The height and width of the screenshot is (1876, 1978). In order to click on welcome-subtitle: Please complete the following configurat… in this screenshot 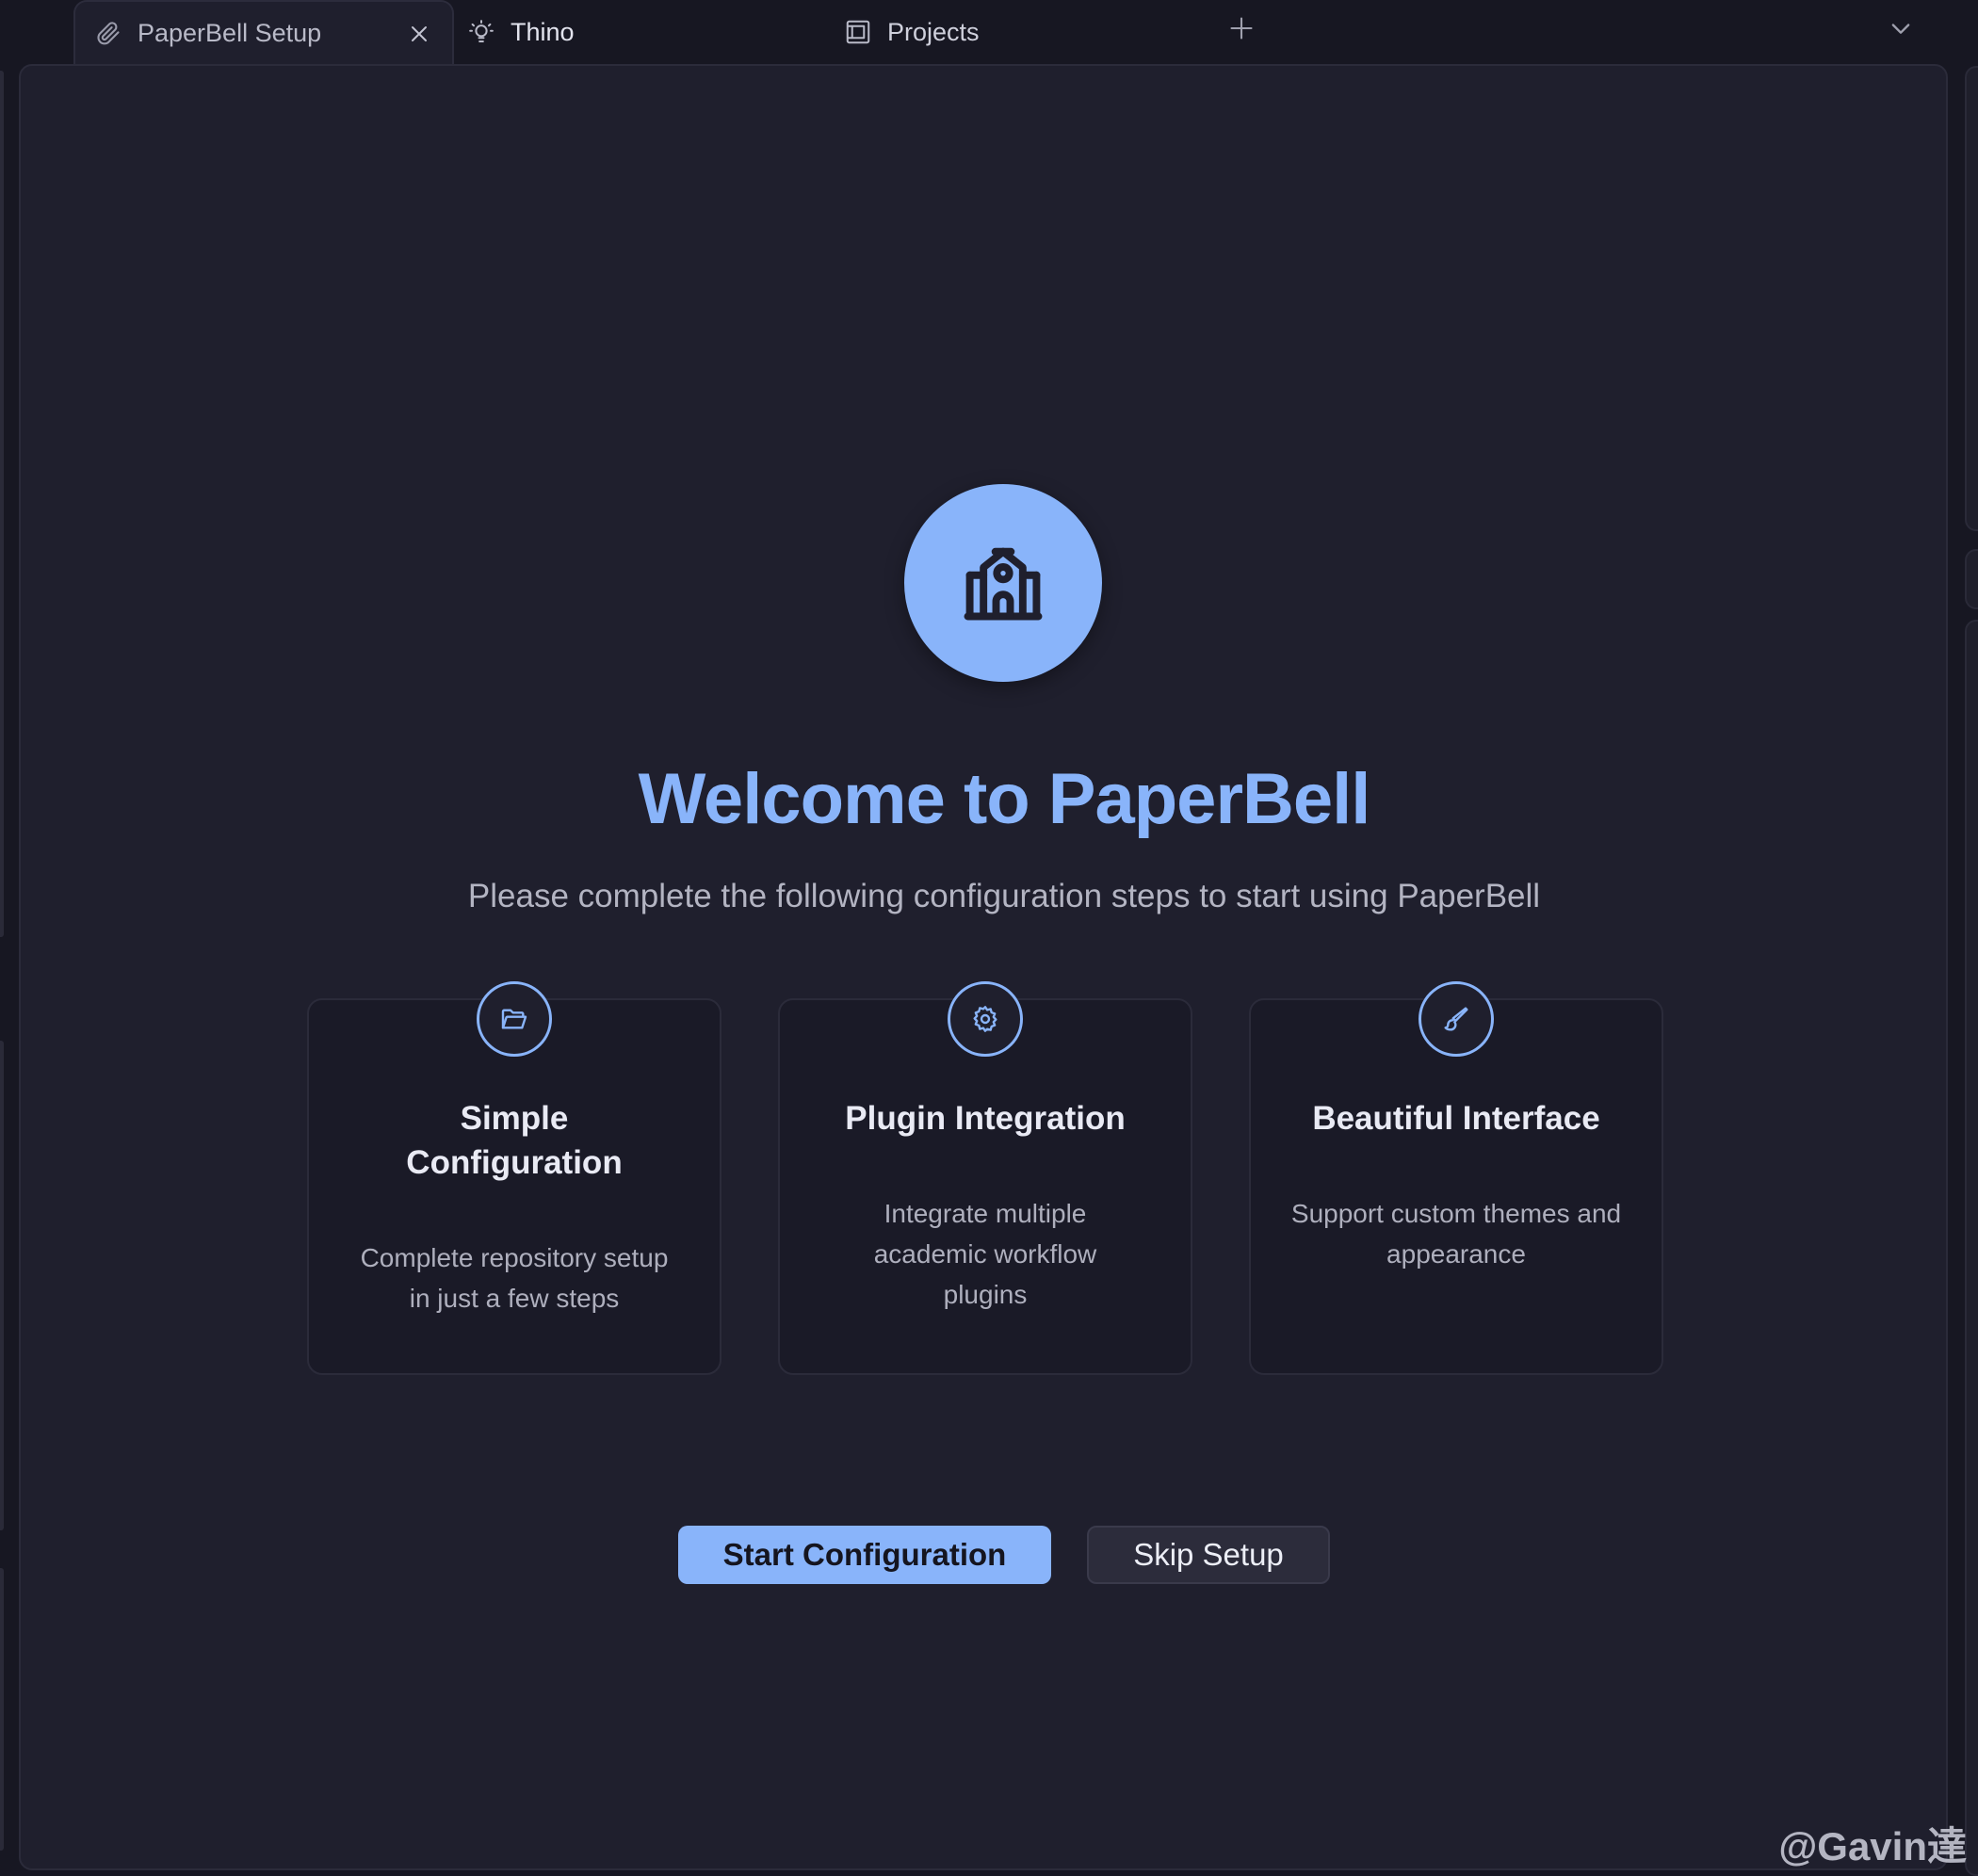, I will do `click(1004, 896)`.